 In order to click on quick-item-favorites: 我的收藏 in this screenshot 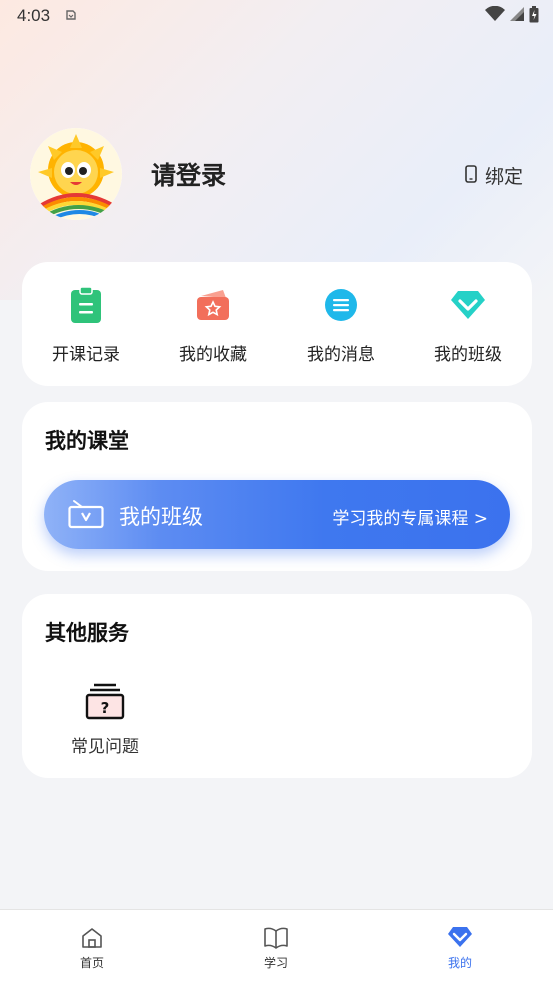, I will do `click(213, 324)`.